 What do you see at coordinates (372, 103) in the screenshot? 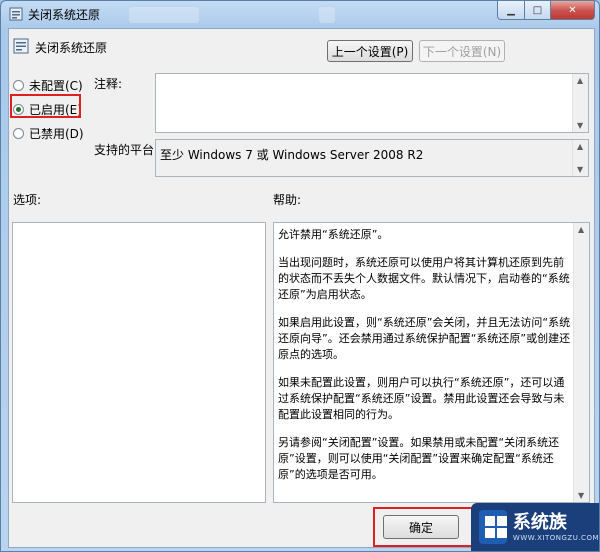
I see `comment-textarea: ▲ ▼` at bounding box center [372, 103].